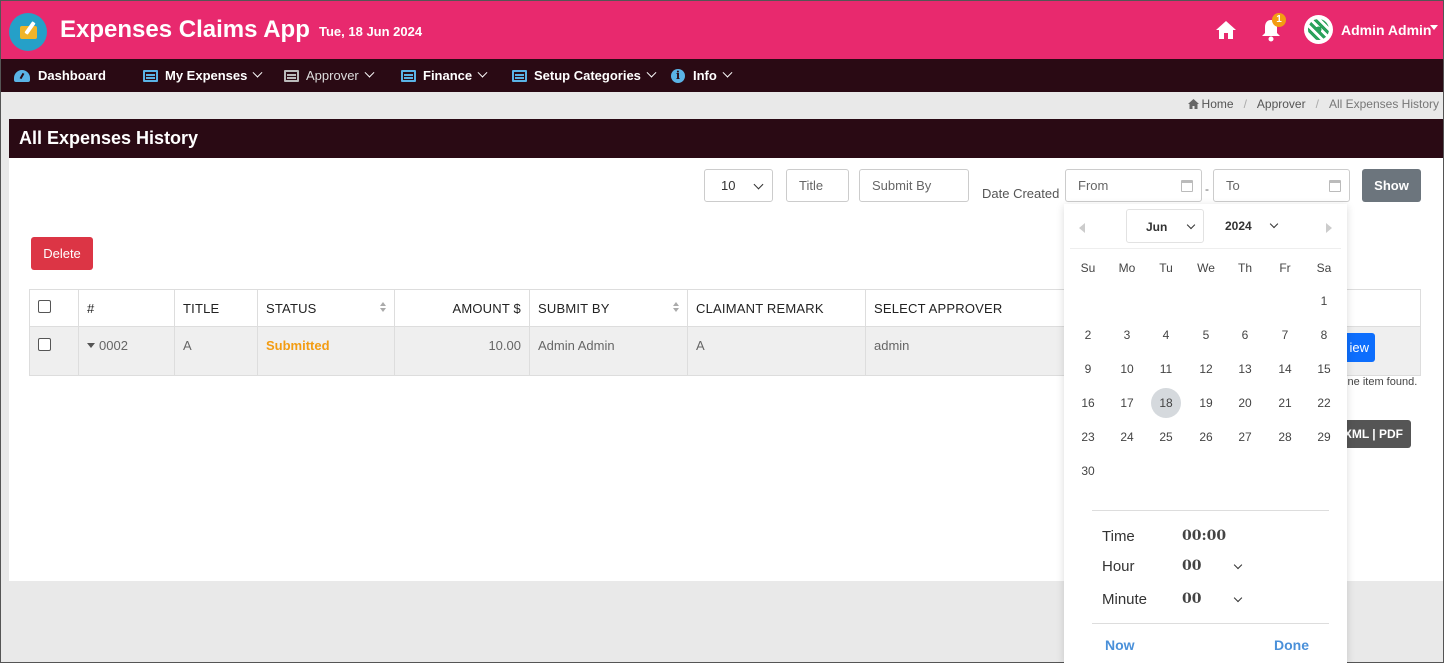 This screenshot has width=1444, height=663. I want to click on column-header-title: TITLE, so click(216, 308).